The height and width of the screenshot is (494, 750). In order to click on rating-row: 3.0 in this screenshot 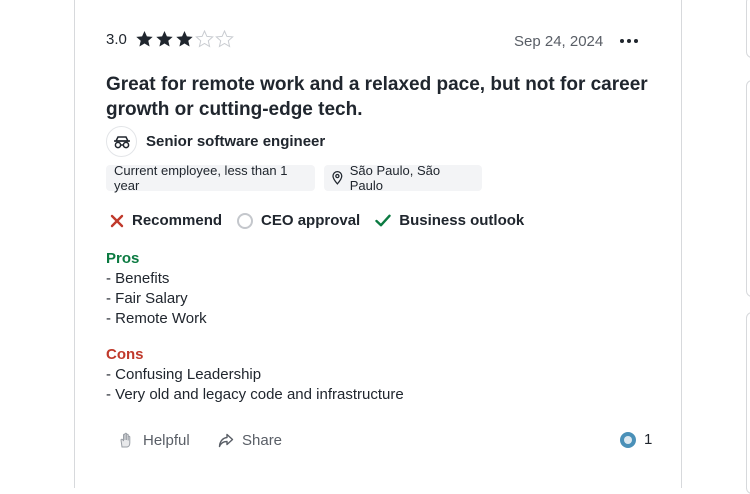, I will do `click(170, 39)`.